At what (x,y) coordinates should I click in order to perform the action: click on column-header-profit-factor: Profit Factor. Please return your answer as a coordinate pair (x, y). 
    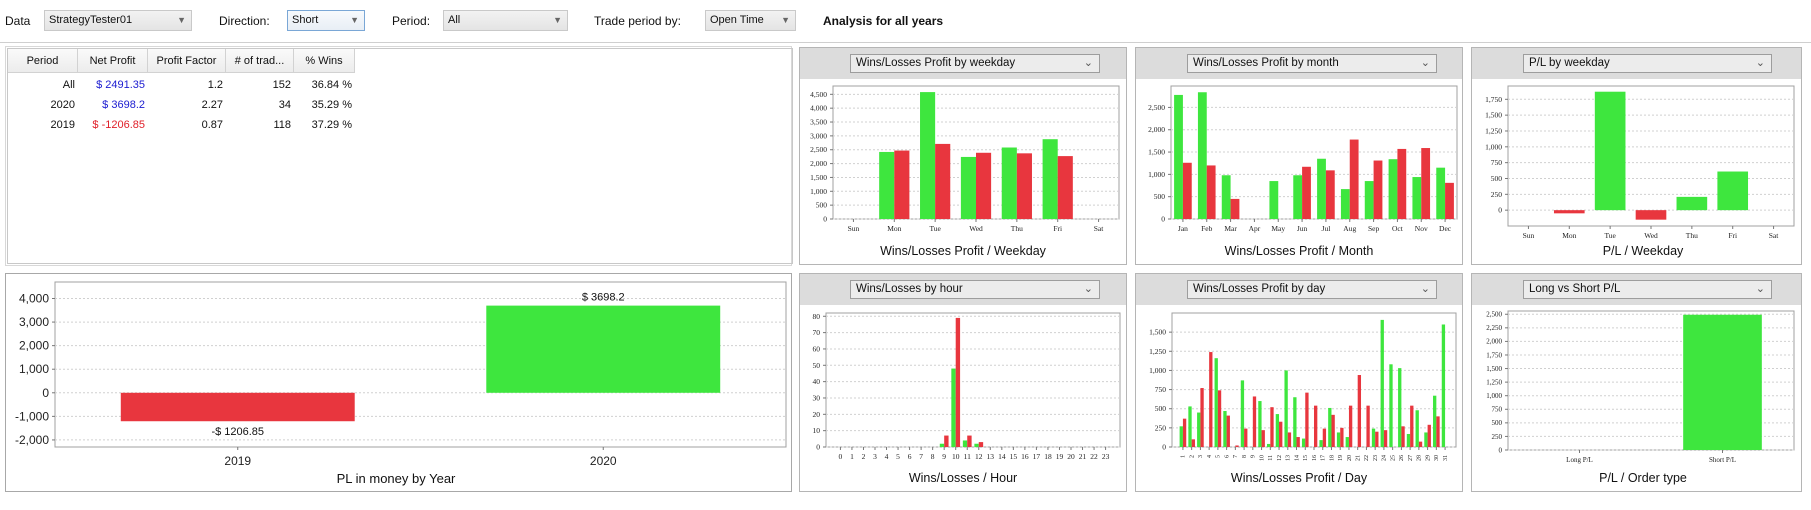
    Looking at the image, I should click on (187, 61).